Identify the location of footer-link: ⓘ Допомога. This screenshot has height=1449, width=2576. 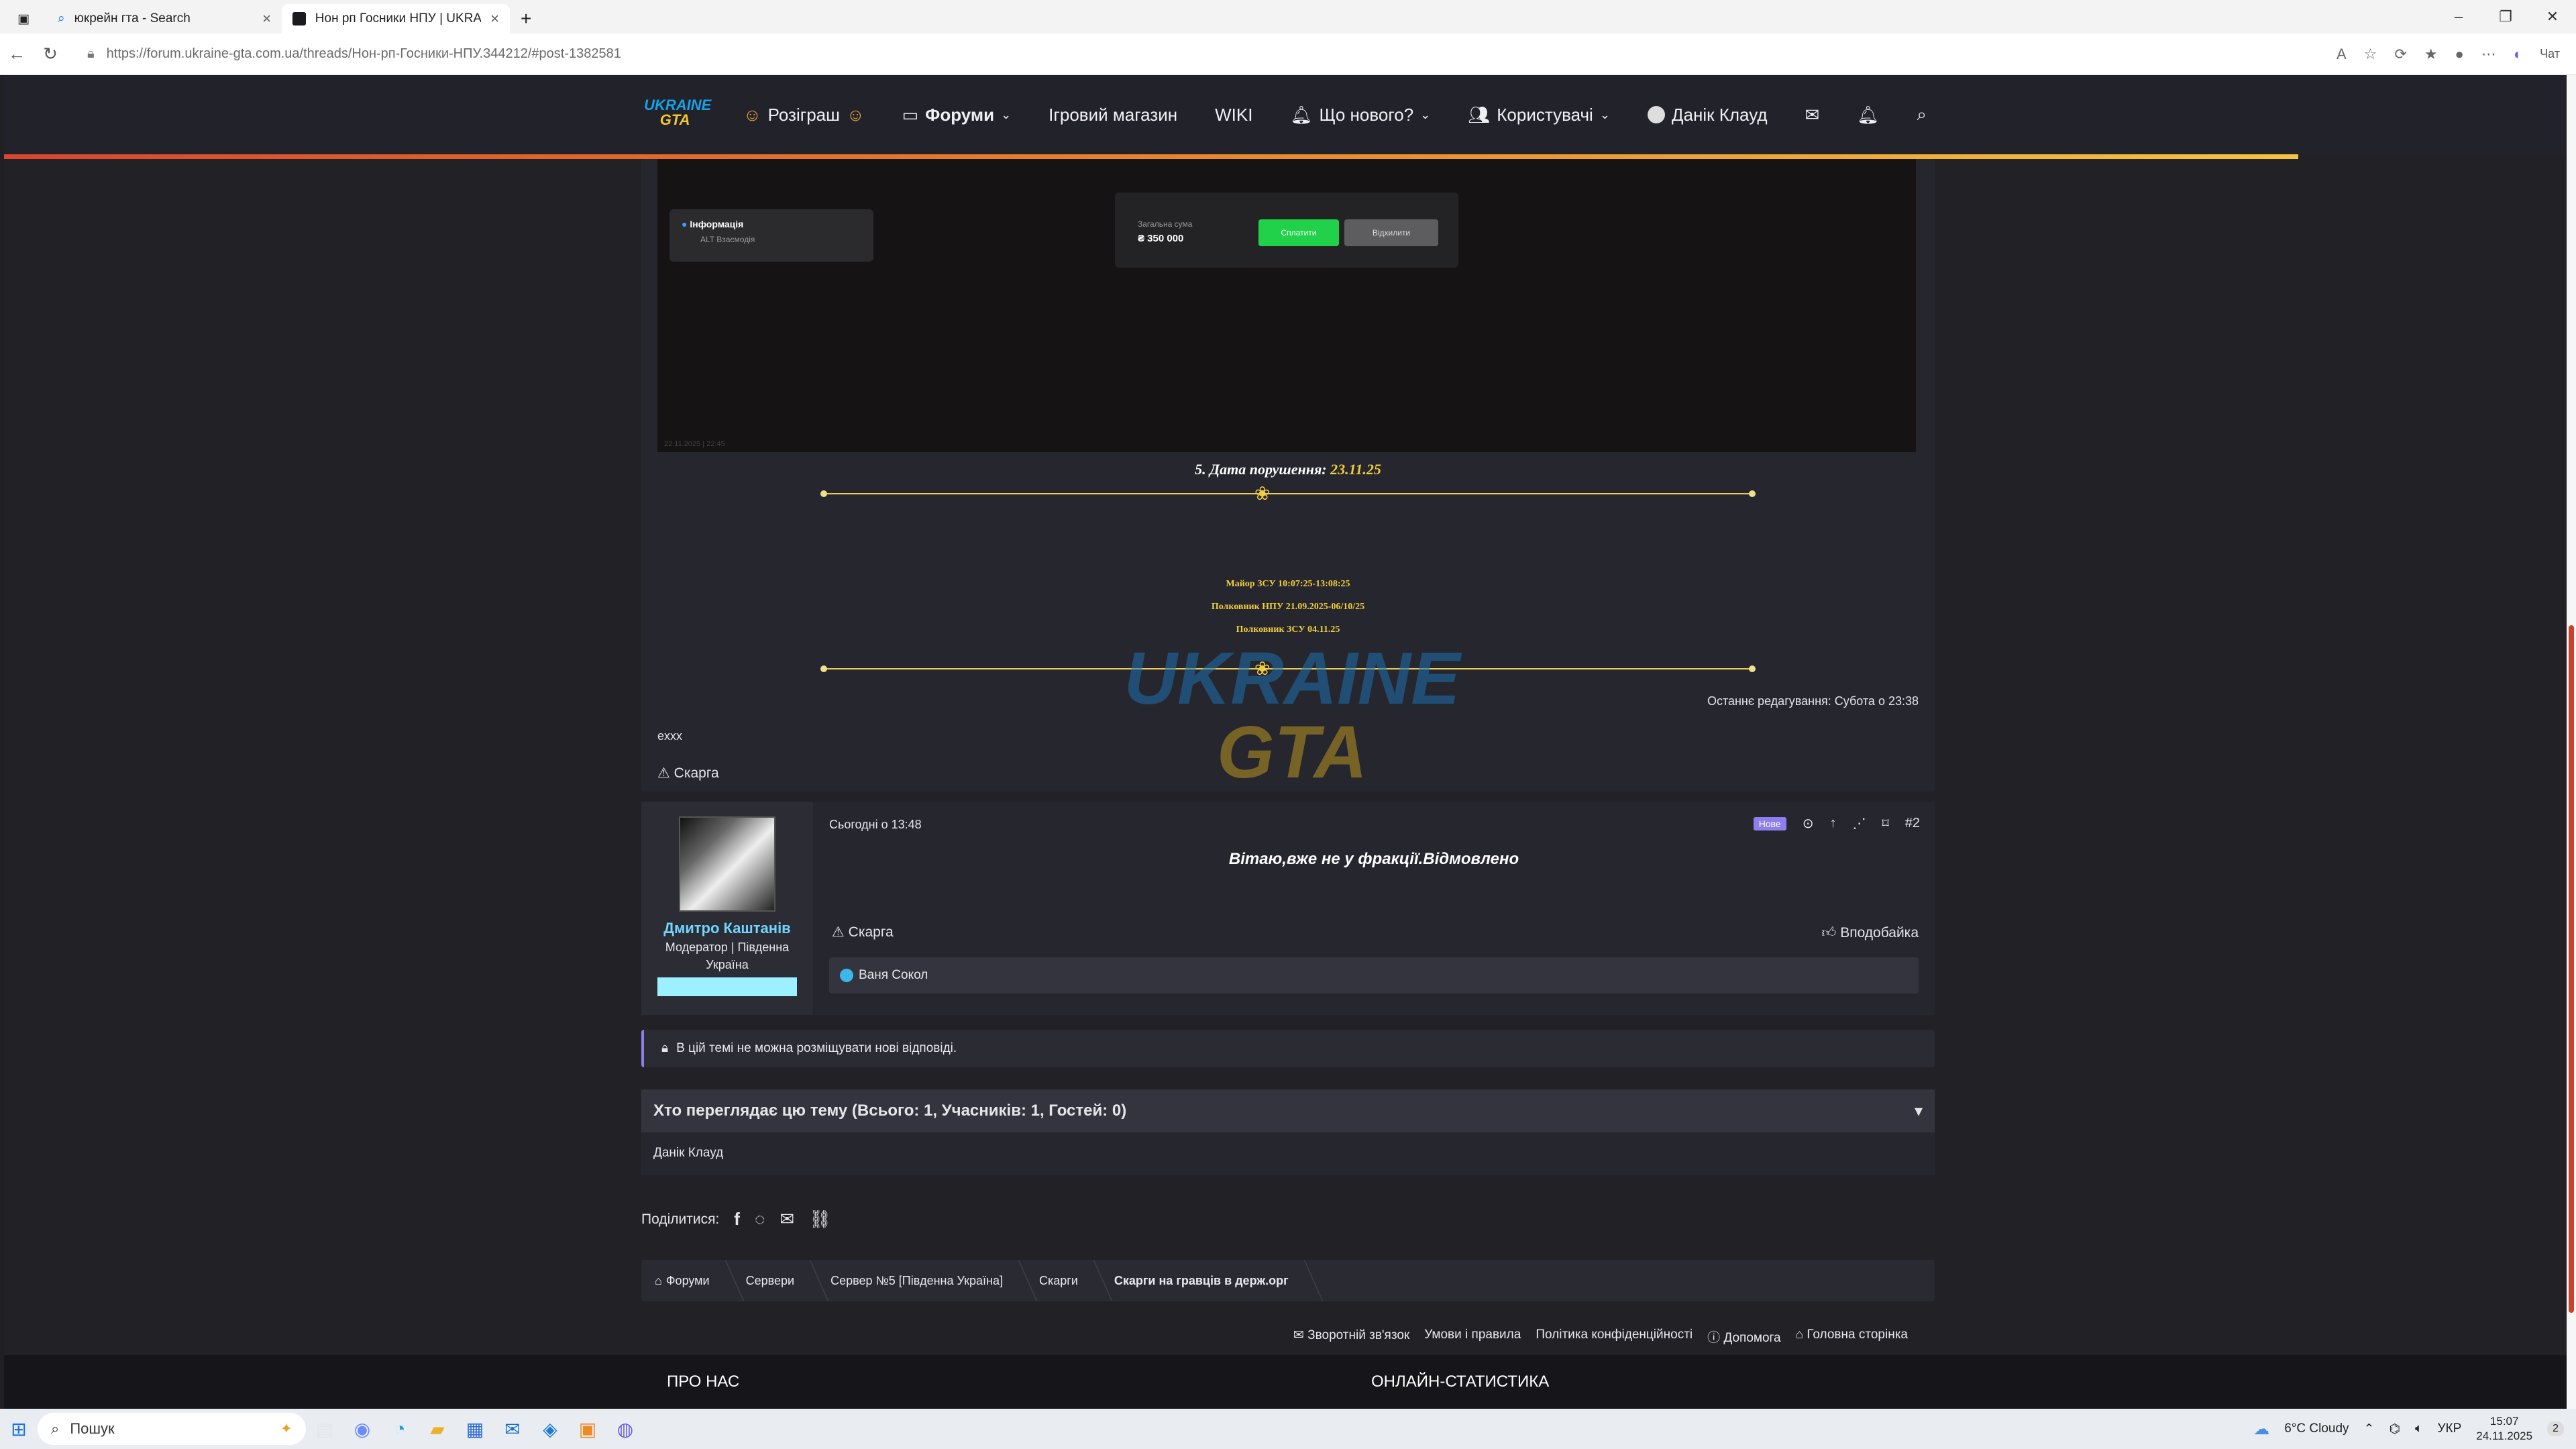
(1744, 1337).